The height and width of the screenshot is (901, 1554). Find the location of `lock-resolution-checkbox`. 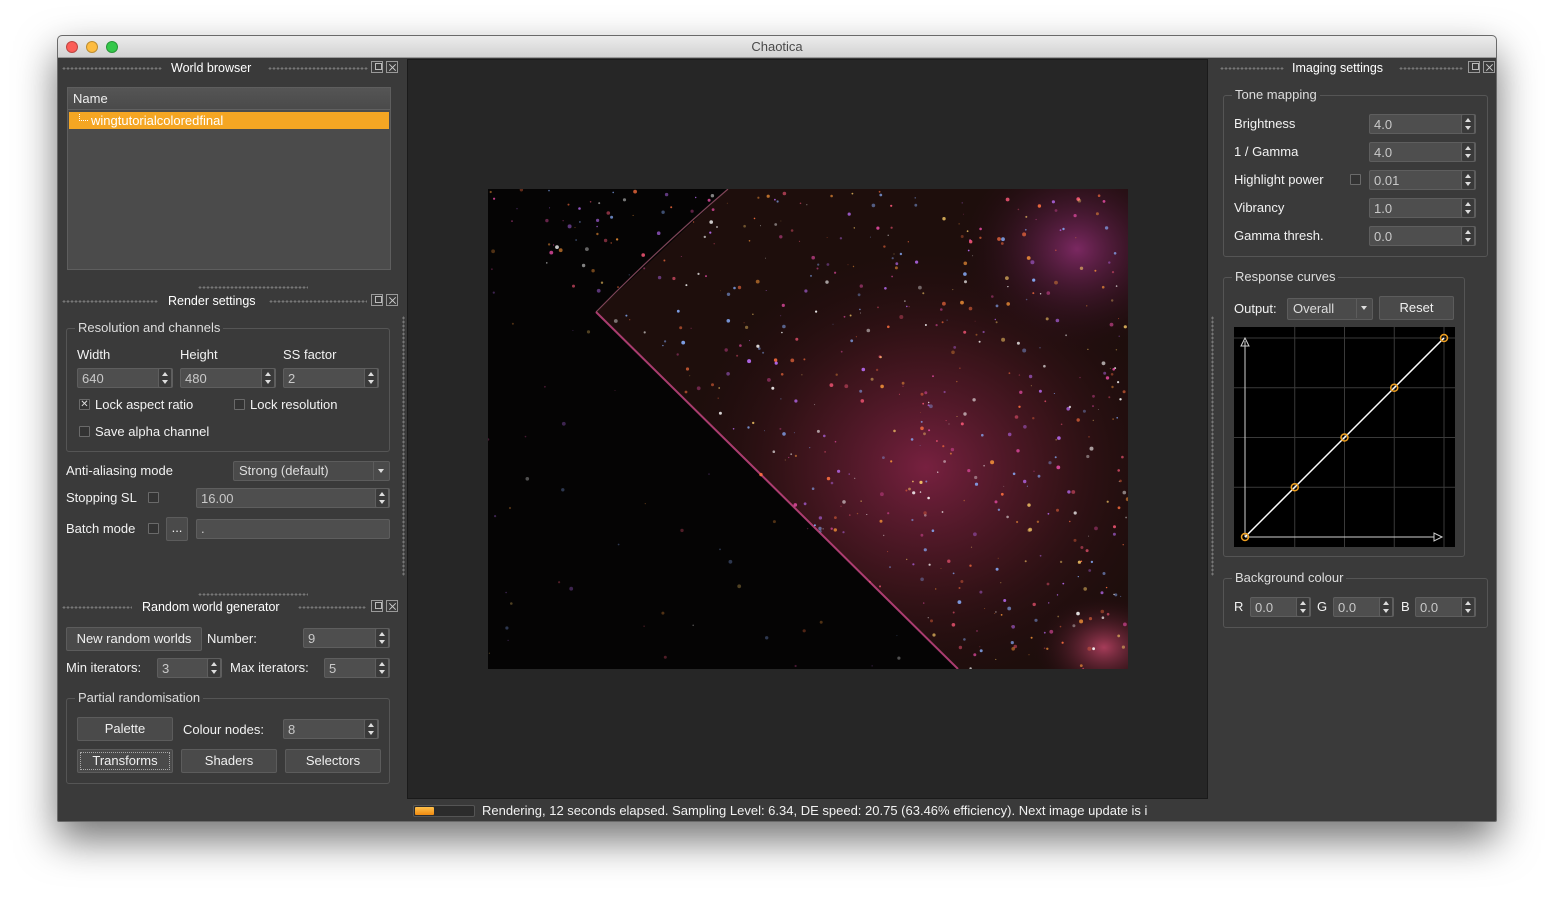

lock-resolution-checkbox is located at coordinates (239, 404).